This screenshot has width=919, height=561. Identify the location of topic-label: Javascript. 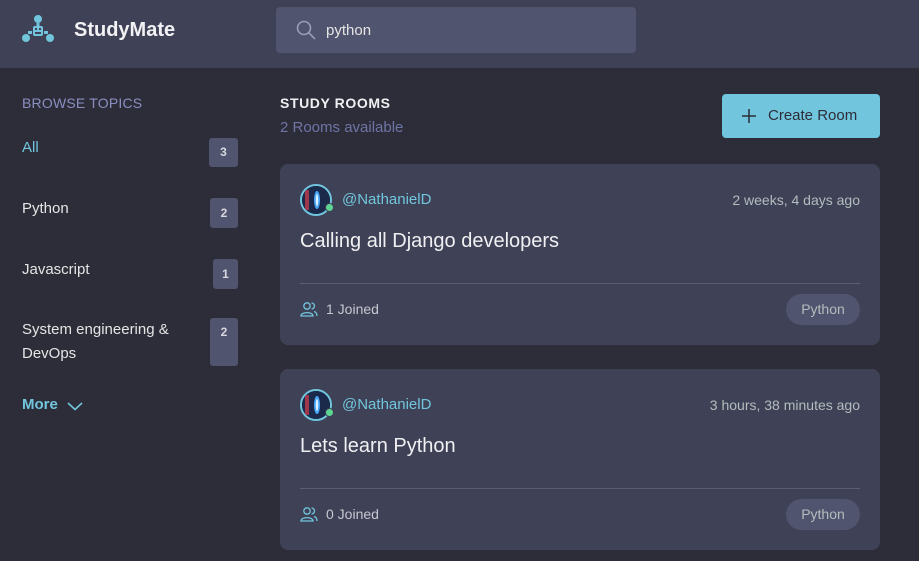
(56, 269).